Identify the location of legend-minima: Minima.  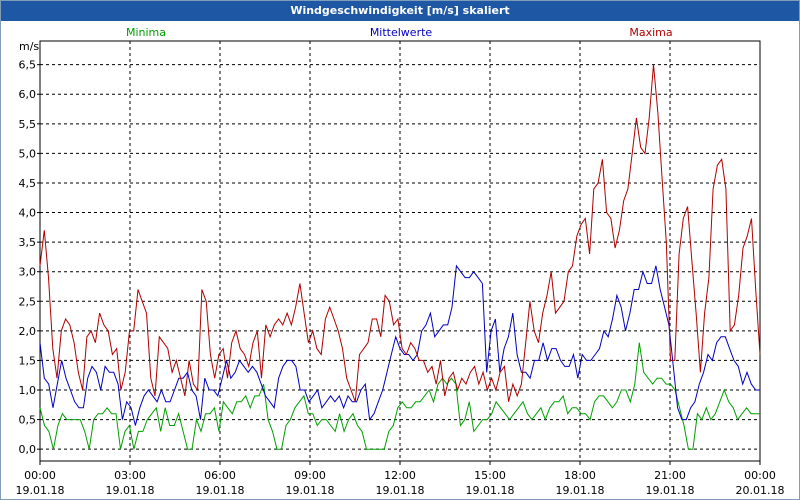
(146, 32).